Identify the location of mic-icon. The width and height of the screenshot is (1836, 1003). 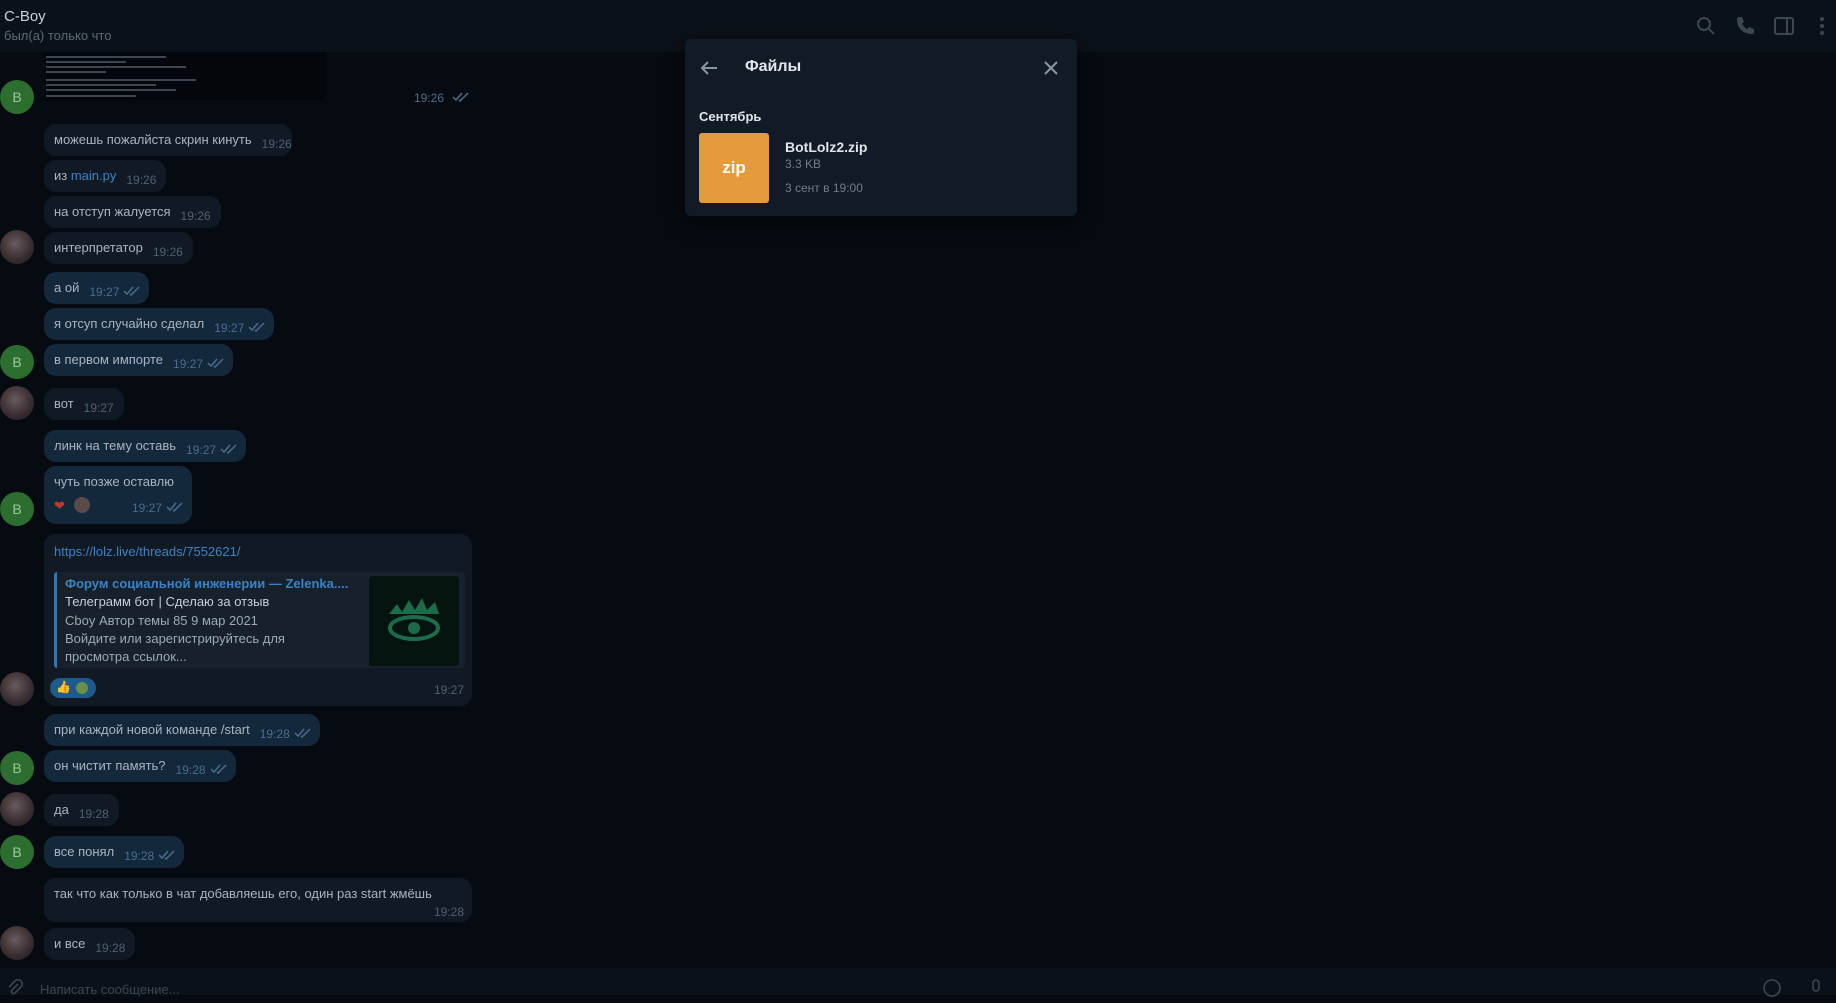
(1816, 988).